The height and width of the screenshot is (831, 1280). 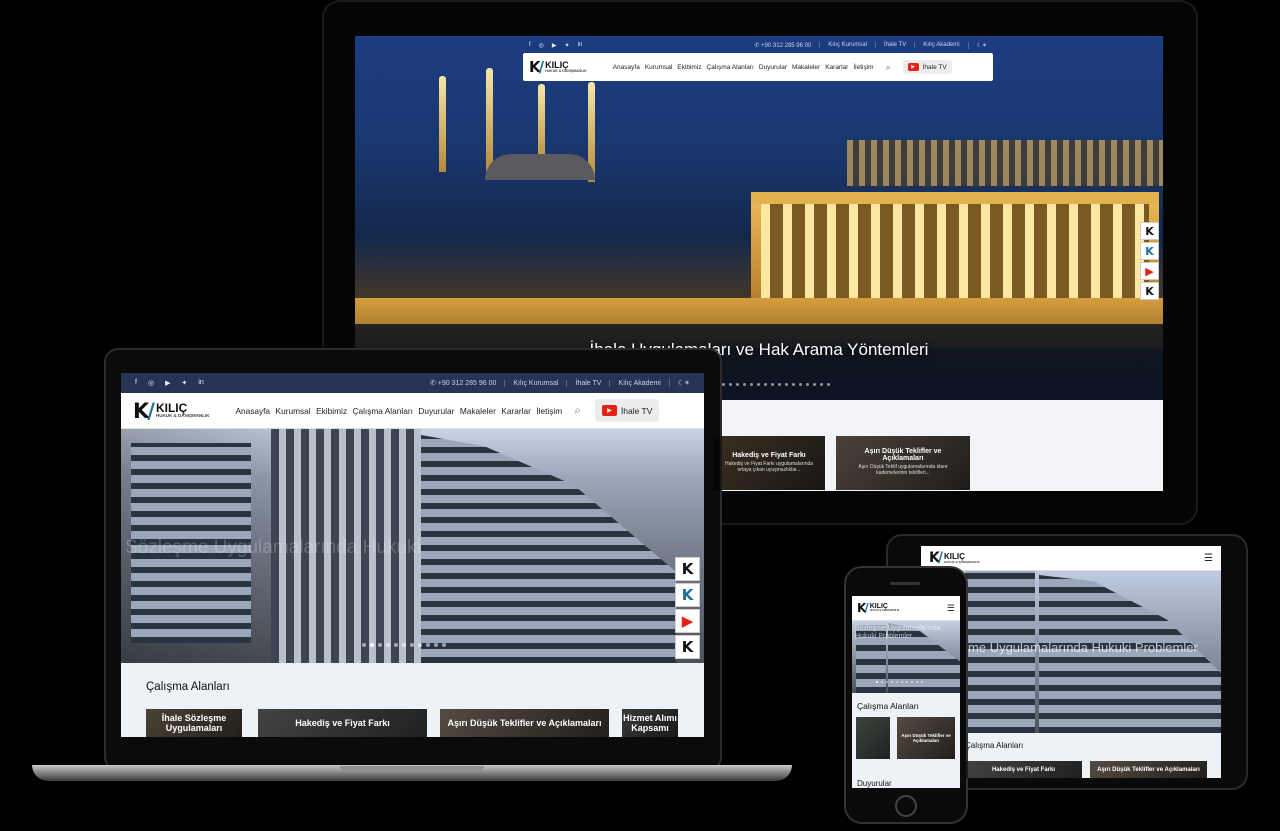 I want to click on work-area-card: Hizmet Alımı Kapsamı, so click(x=650, y=723).